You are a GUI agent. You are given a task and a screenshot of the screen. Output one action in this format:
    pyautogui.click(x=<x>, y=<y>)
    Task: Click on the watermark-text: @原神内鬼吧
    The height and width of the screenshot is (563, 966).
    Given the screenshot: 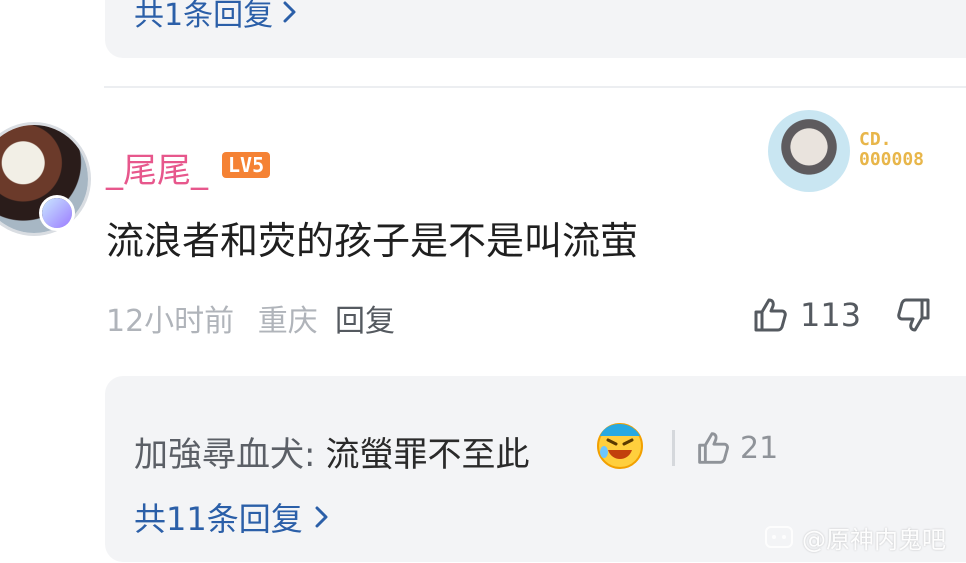 What is the action you would take?
    pyautogui.click(x=874, y=540)
    